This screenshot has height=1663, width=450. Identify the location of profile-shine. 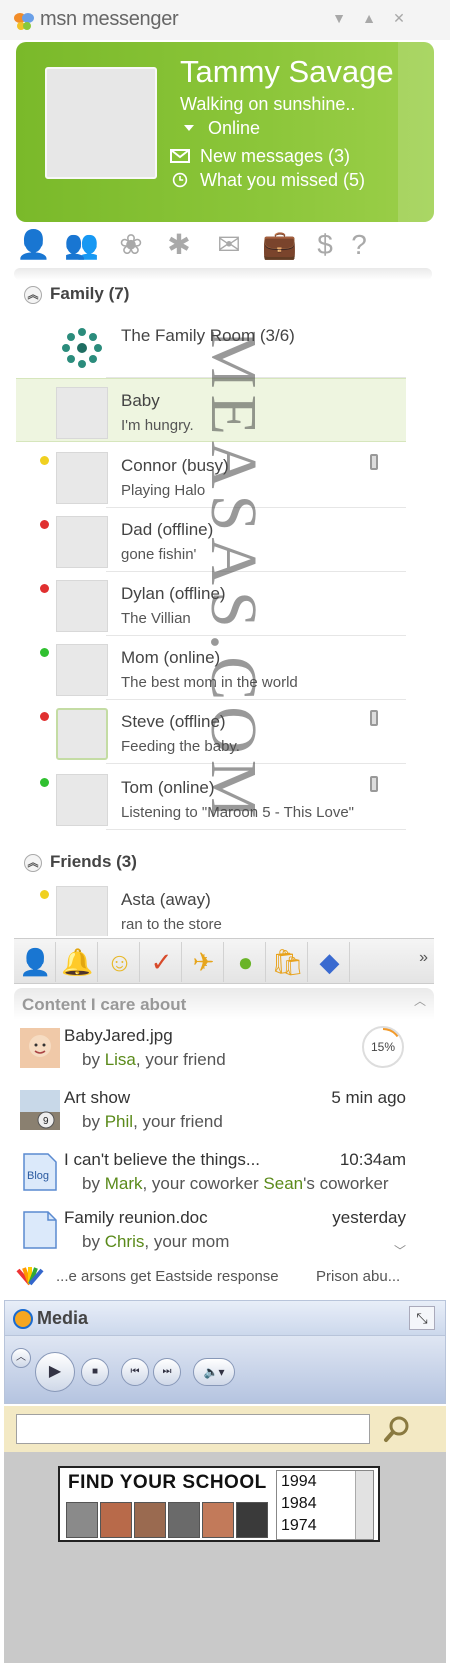
(416, 132).